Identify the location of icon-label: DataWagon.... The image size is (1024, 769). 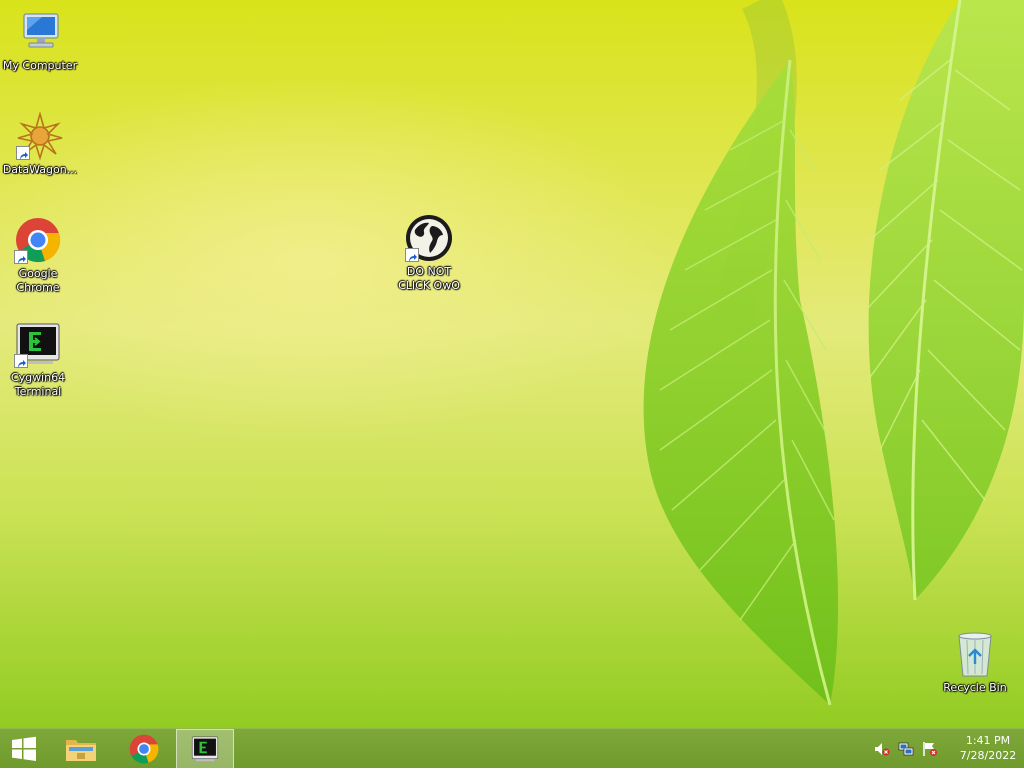
(40, 169).